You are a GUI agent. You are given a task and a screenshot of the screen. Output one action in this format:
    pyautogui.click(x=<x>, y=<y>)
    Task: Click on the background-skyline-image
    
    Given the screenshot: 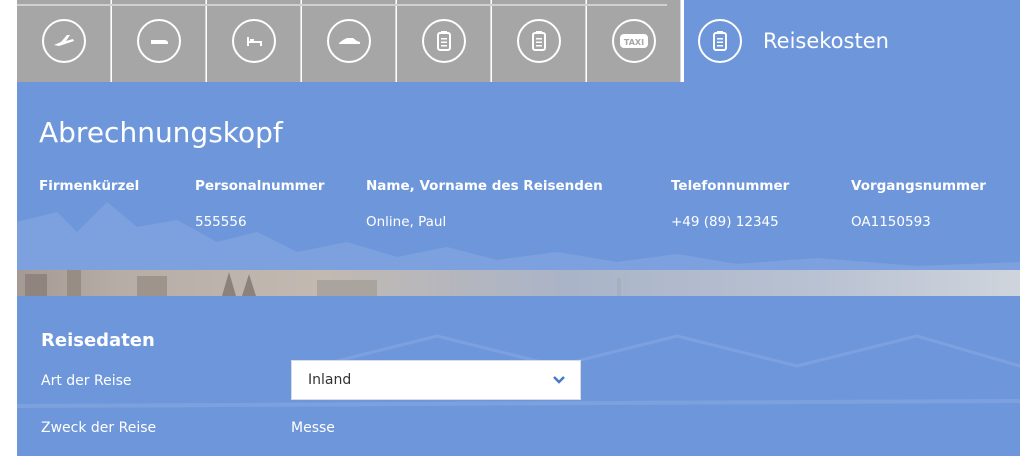 What is the action you would take?
    pyautogui.click(x=518, y=236)
    